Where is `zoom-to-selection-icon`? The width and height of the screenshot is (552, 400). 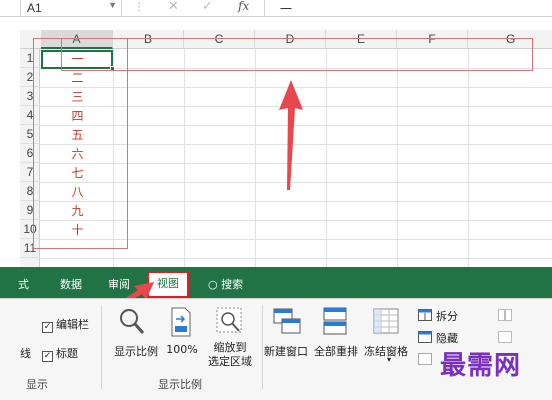
zoom-to-selection-icon is located at coordinates (230, 322).